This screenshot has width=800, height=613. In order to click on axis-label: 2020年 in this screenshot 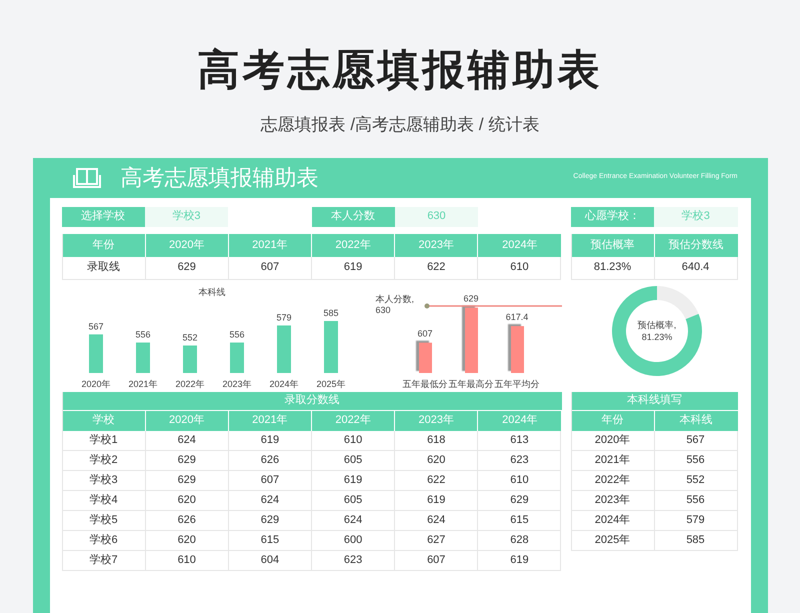, I will do `click(95, 383)`.